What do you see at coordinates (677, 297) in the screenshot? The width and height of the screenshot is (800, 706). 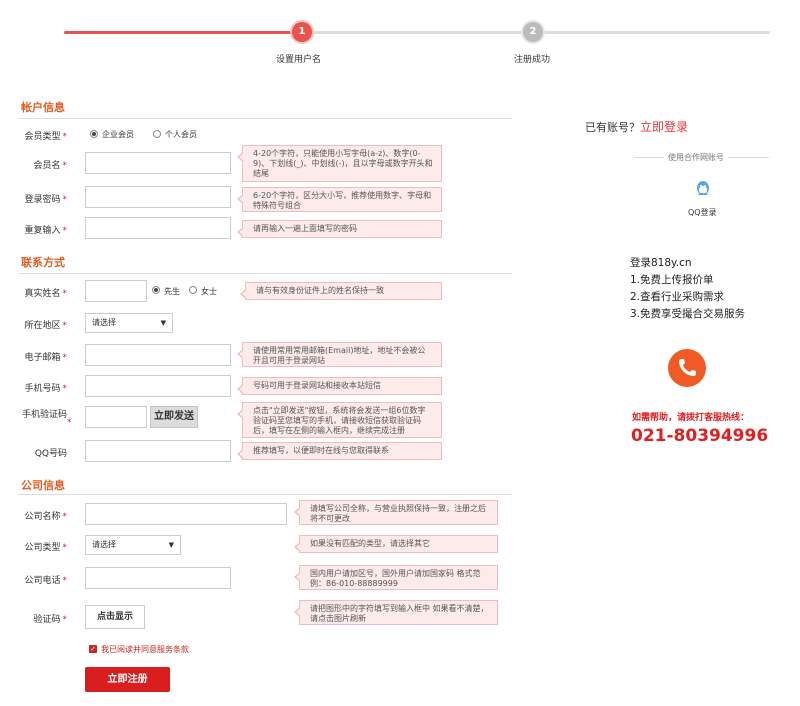 I see `benefit-item: 2.查看行业采购需求` at bounding box center [677, 297].